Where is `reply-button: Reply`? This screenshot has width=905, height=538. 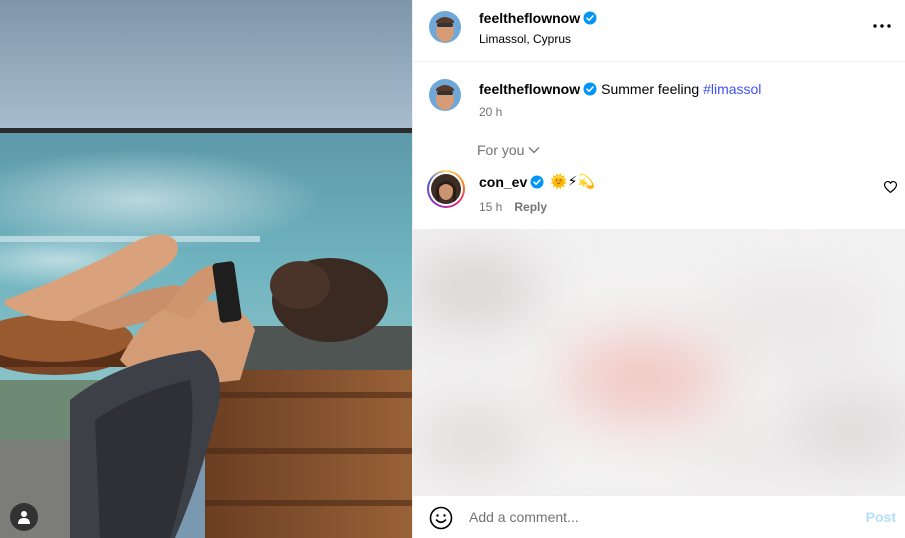 reply-button: Reply is located at coordinates (530, 207).